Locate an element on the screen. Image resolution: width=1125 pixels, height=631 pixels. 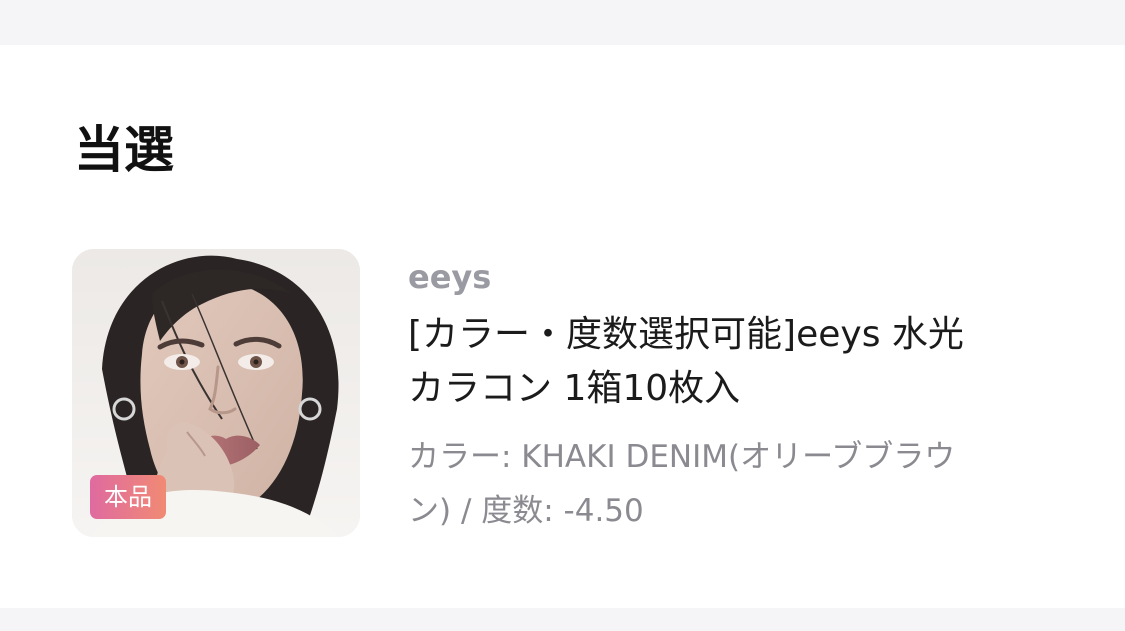
product-title-line-1: [カラー・度数選択可能]eeys 水光 is located at coordinates (686, 334).